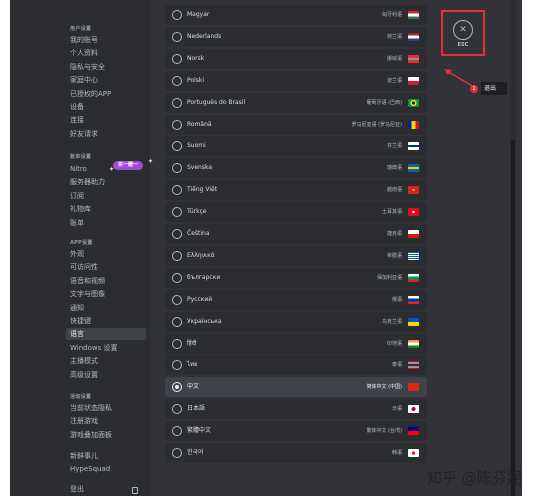 The height and width of the screenshot is (500, 545). I want to click on watermark: 知乎 @陈芬妮, so click(474, 478).